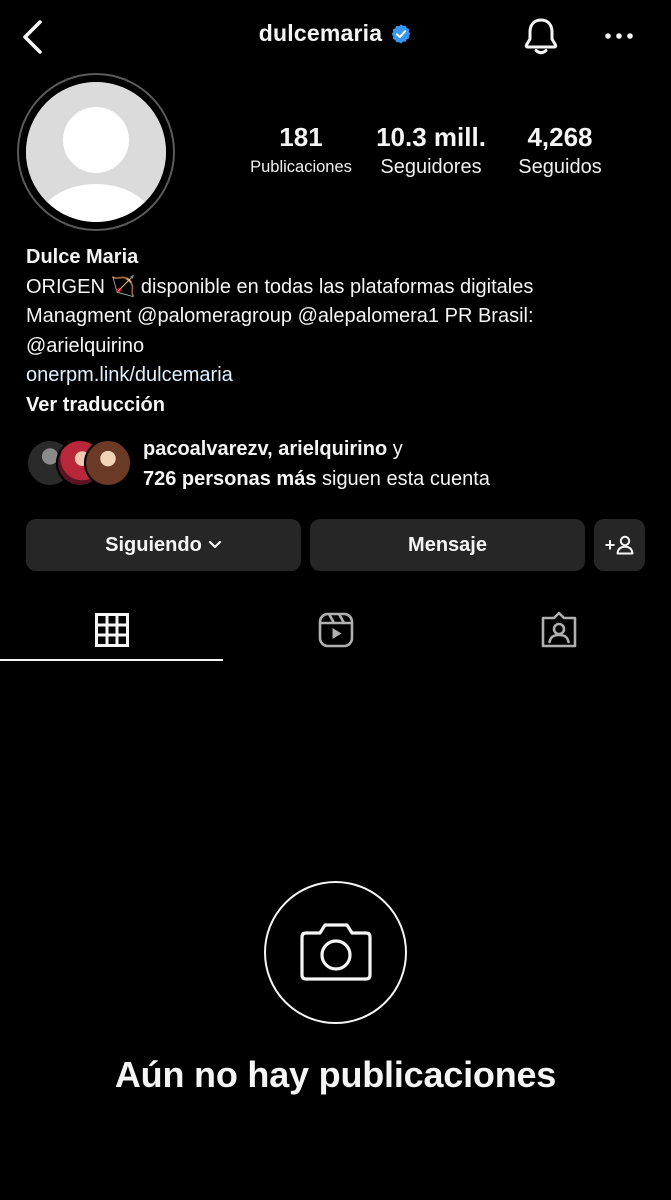  Describe the element at coordinates (336, 376) in the screenshot. I see `bio-website-link: onerpm.link/dulcemaria` at that location.